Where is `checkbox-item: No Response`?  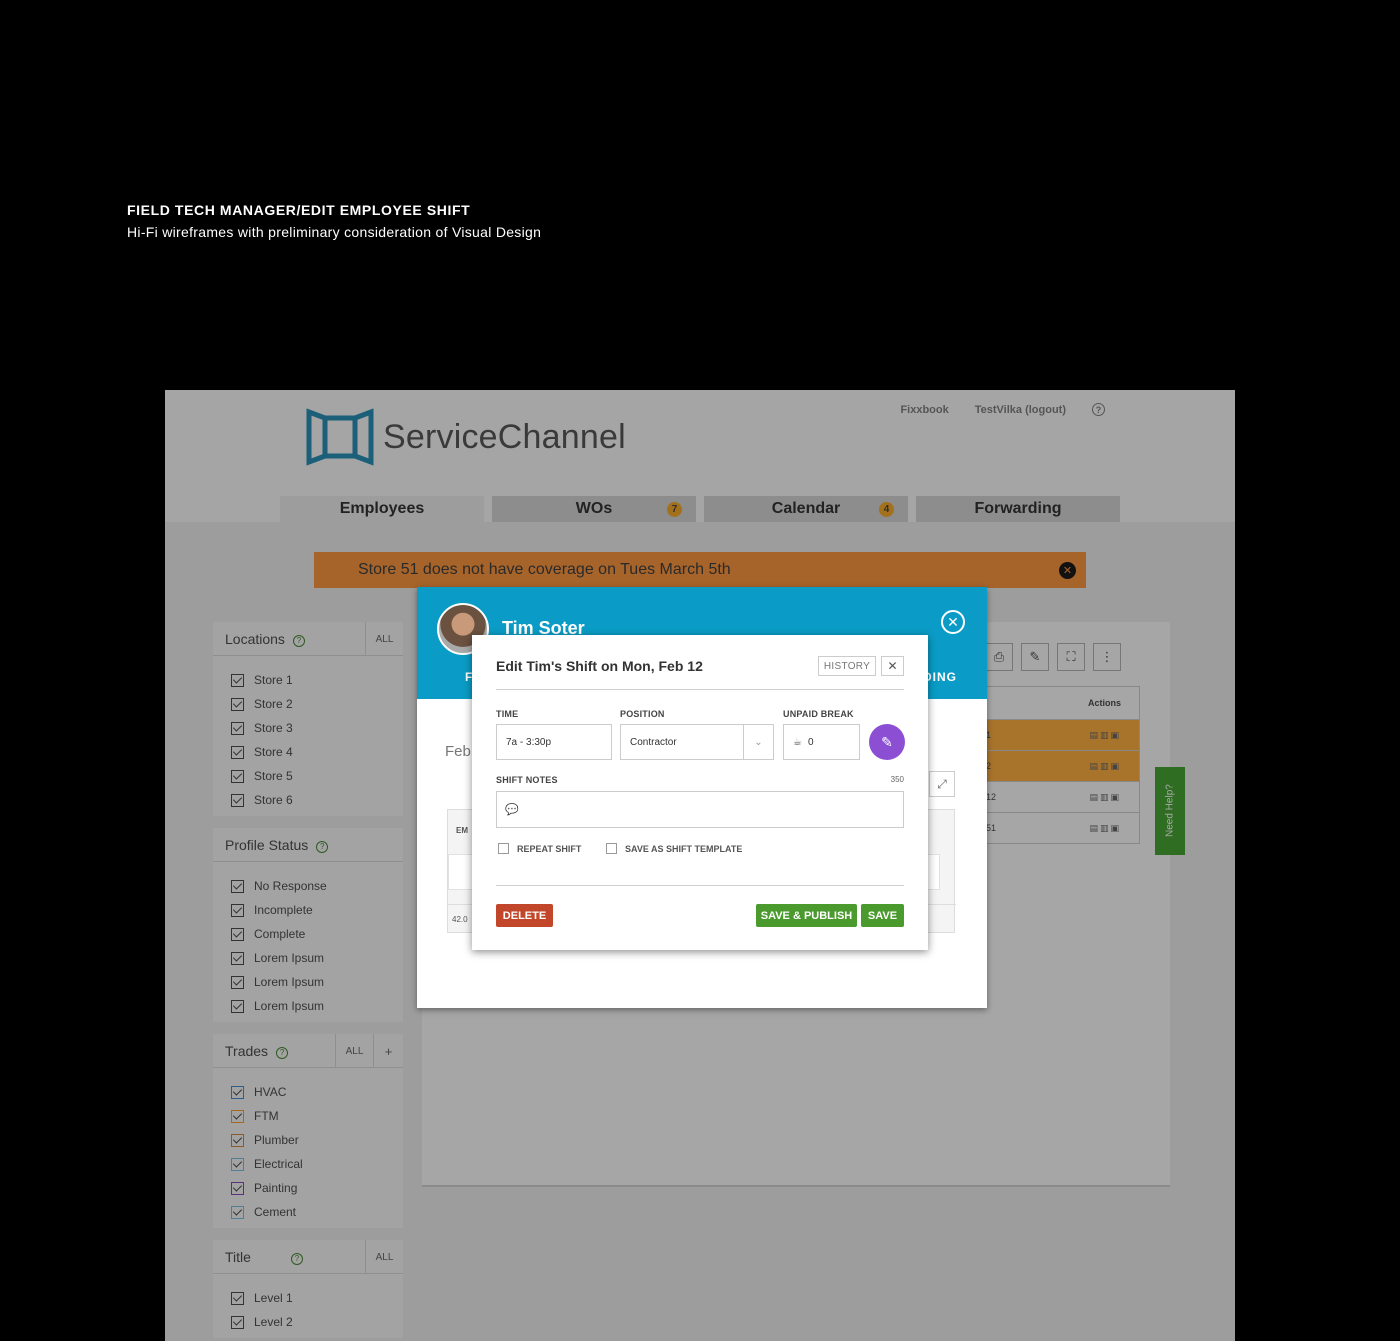 checkbox-item: No Response is located at coordinates (308, 886).